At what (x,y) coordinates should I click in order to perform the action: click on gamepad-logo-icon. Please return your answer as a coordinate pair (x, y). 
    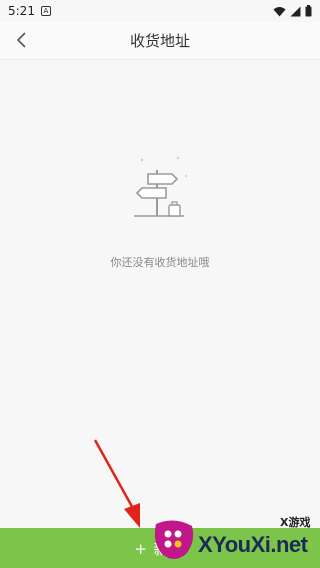
    Looking at the image, I should click on (174, 539).